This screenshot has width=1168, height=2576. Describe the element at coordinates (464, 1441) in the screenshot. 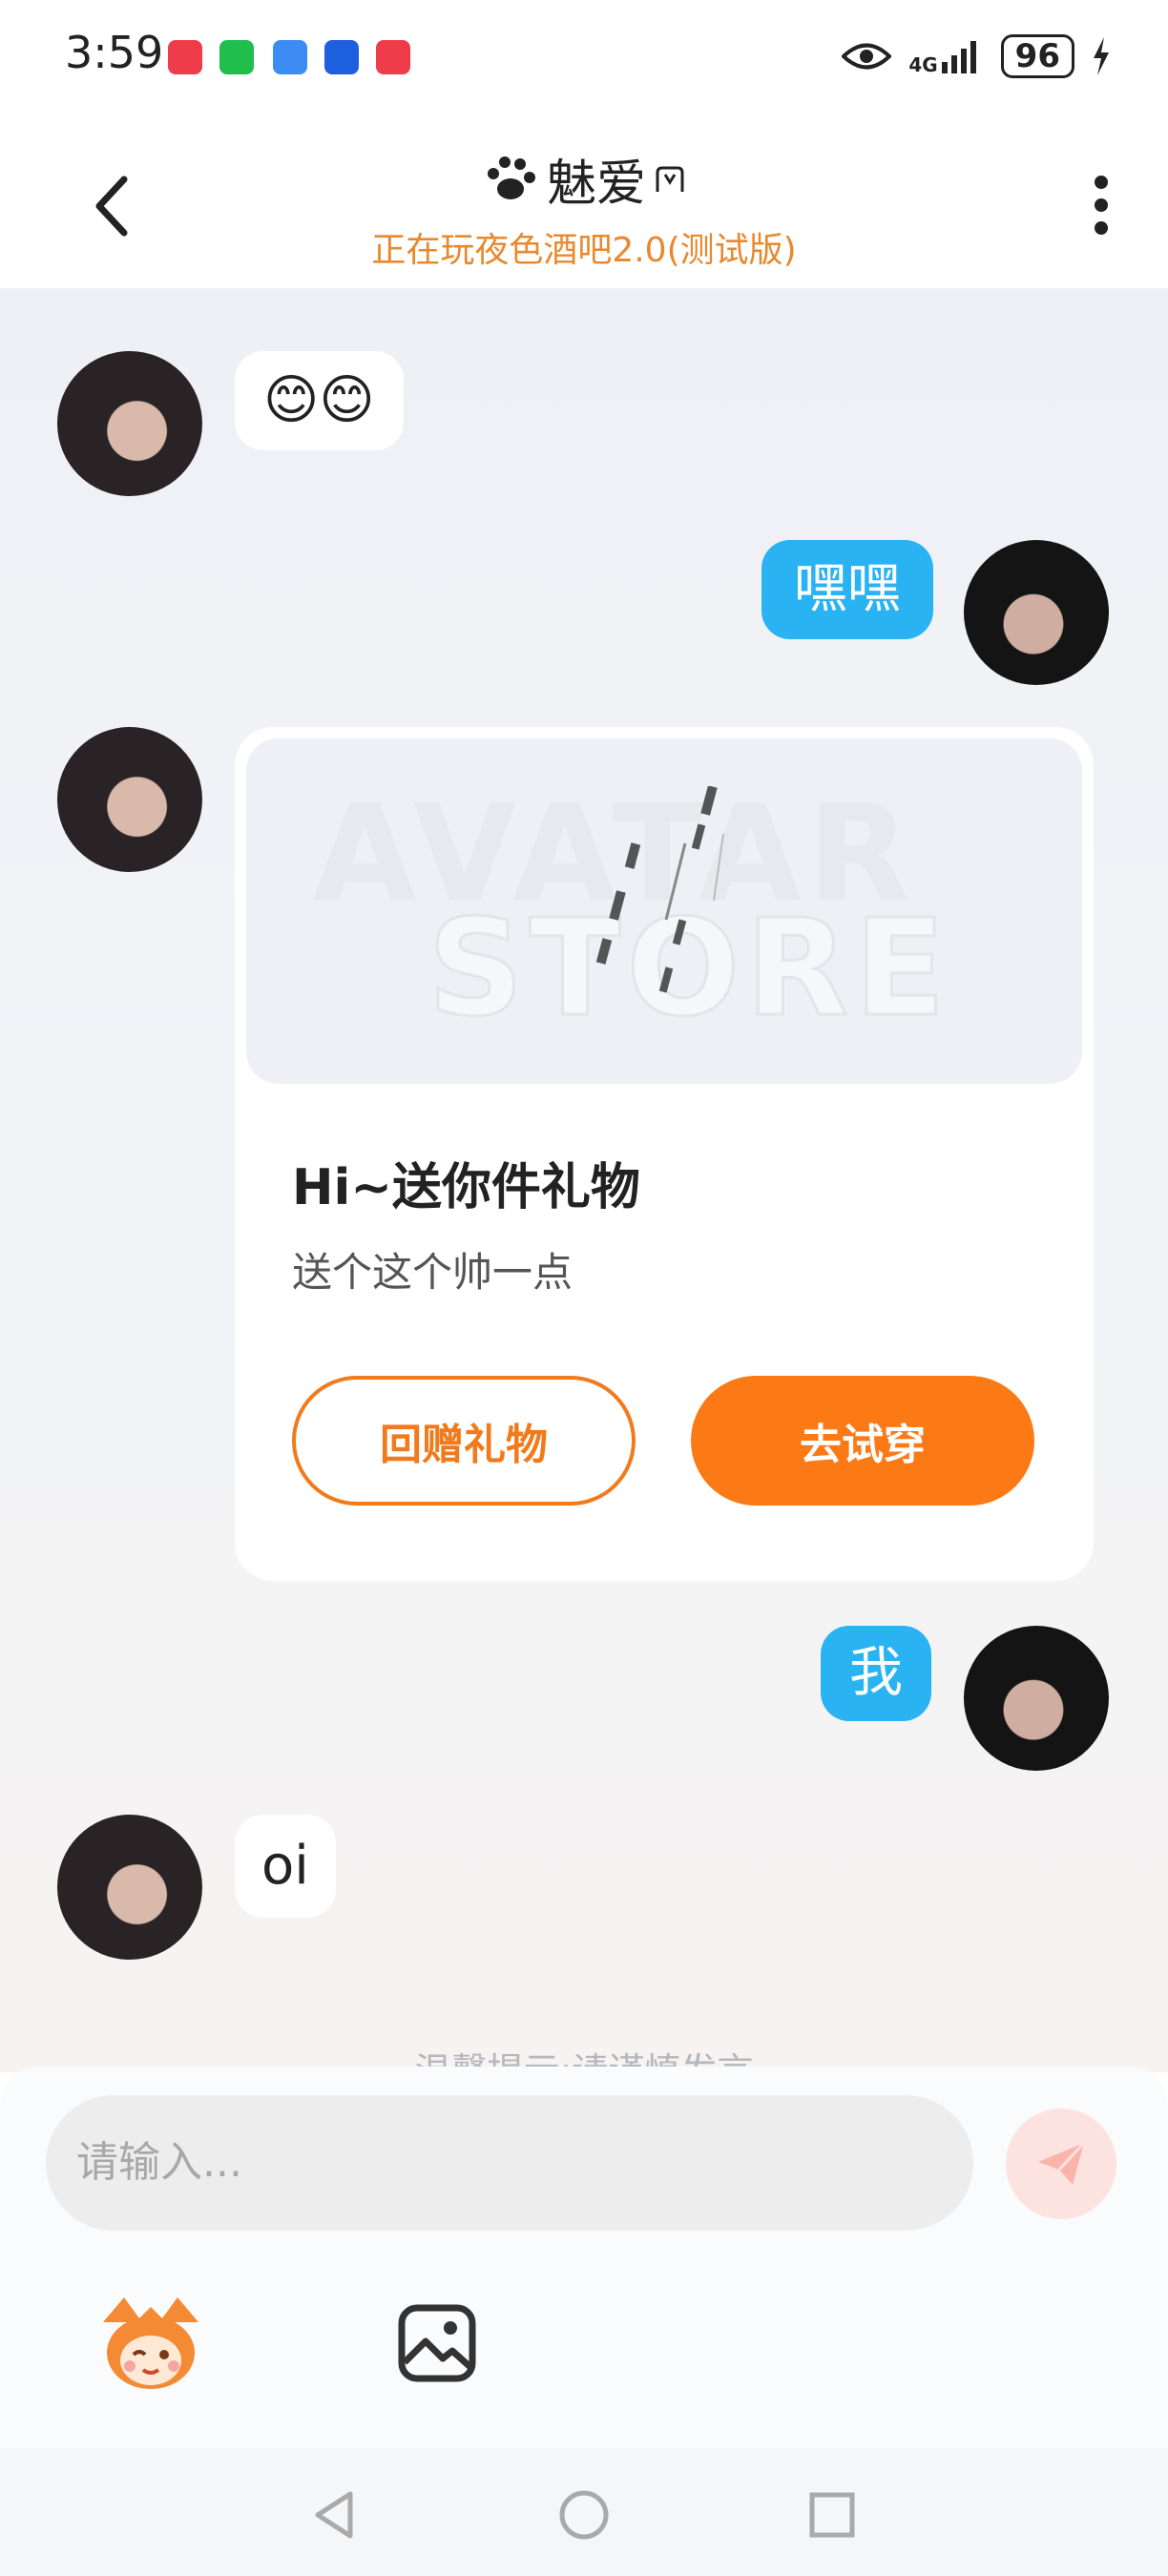

I see `return-gift-button: 回赠礼物` at that location.